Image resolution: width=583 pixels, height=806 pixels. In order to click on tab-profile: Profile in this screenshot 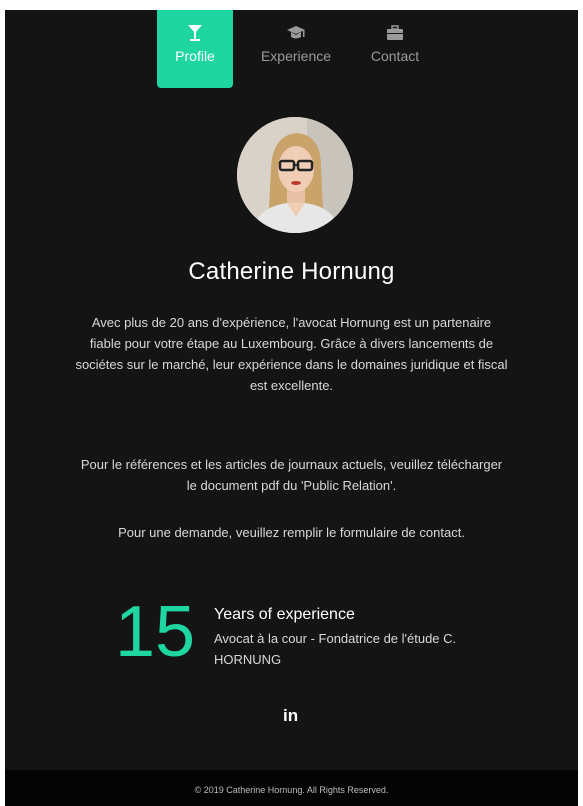, I will do `click(195, 49)`.